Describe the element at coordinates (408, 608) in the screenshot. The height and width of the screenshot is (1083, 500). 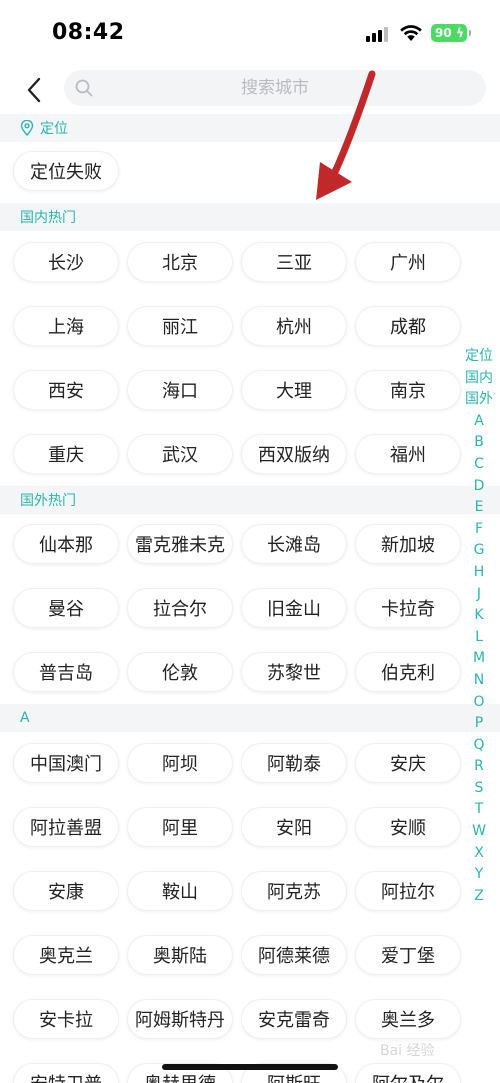
I see `city-chip: 卡拉奇` at that location.